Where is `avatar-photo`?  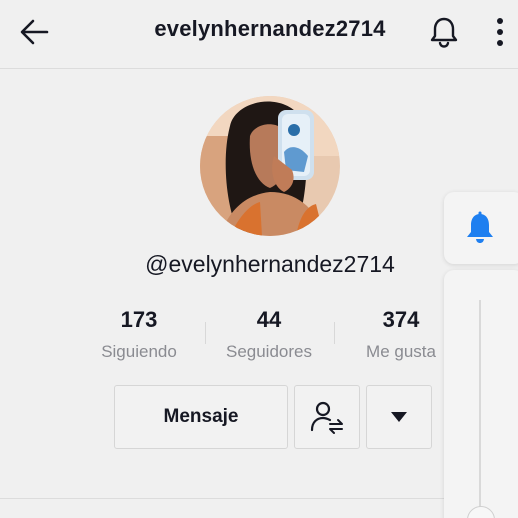
avatar-photo is located at coordinates (270, 166).